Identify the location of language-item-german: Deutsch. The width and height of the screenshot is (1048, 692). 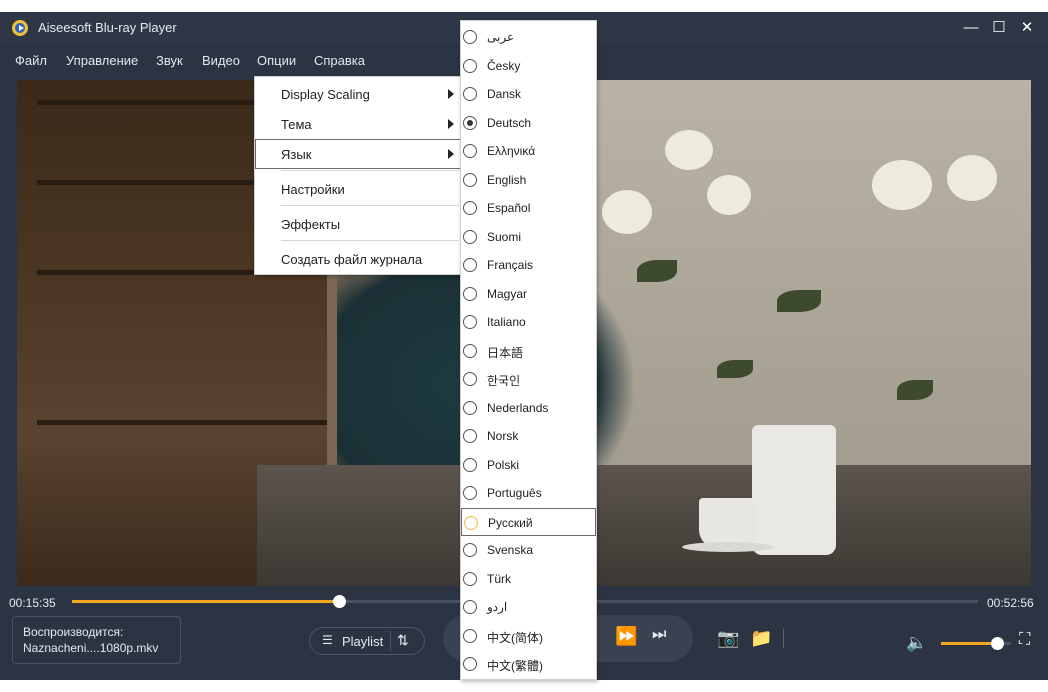
(528, 123).